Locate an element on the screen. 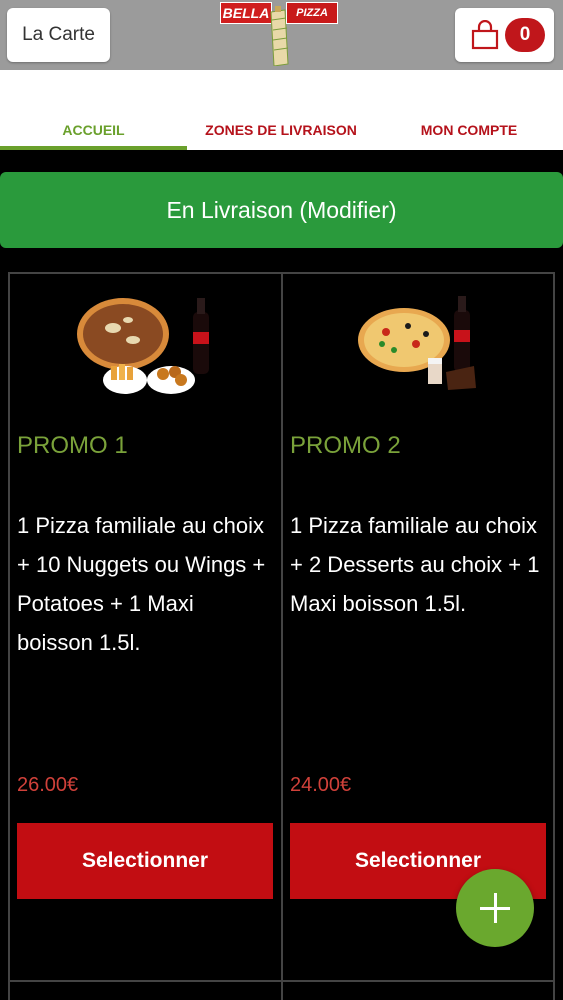 Image resolution: width=563 pixels, height=1000 pixels. tab-bar: ACCUEIL ZONES DE LIVRAISON MON COMPTE is located at coordinates (281, 110).